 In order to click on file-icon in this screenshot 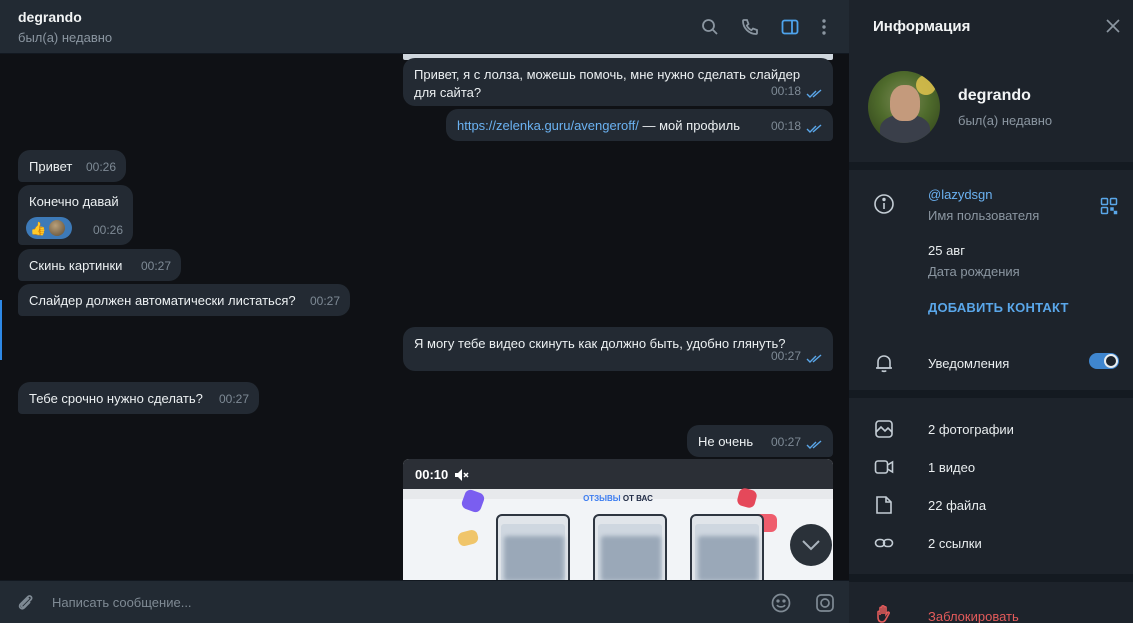, I will do `click(884, 505)`.